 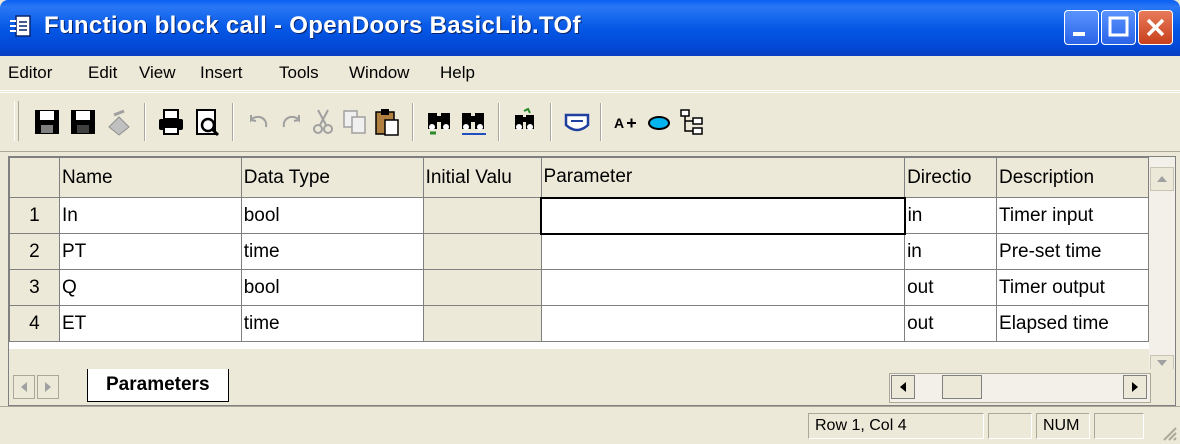 I want to click on arrow-right-icon, so click(x=48, y=387).